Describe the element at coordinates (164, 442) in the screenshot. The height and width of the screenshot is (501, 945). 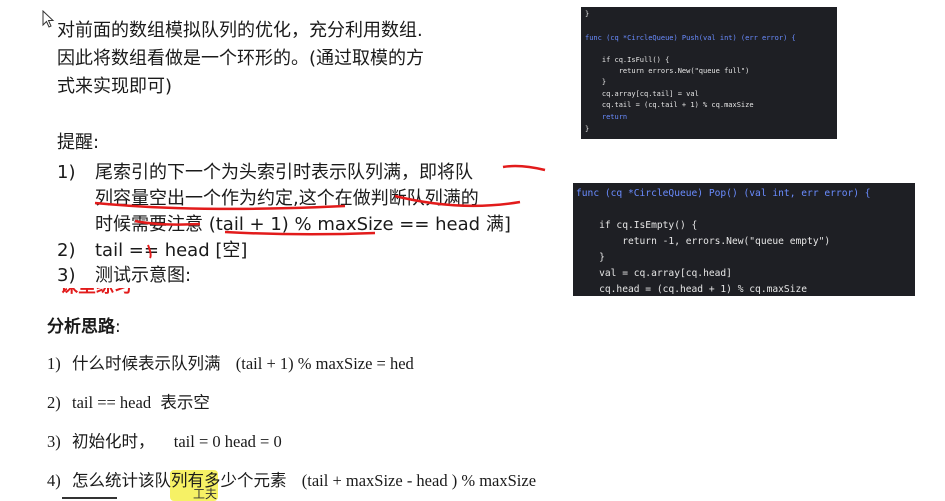
I see `analysis-item-3: 3) 初始化时， tail = 0 head = 0` at that location.